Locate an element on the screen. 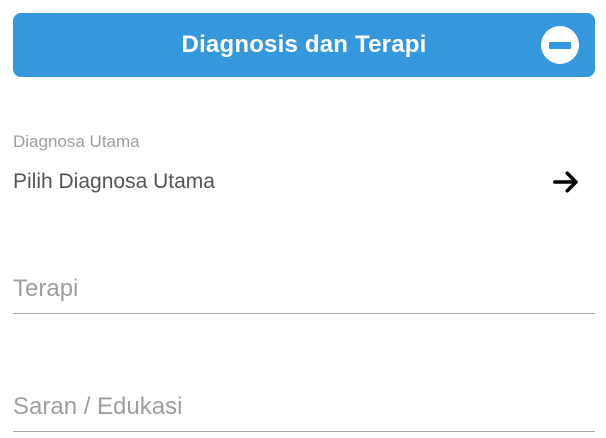 This screenshot has width=606, height=438. diagnosa-utama-label: Diagnosa Utama is located at coordinates (76, 141).